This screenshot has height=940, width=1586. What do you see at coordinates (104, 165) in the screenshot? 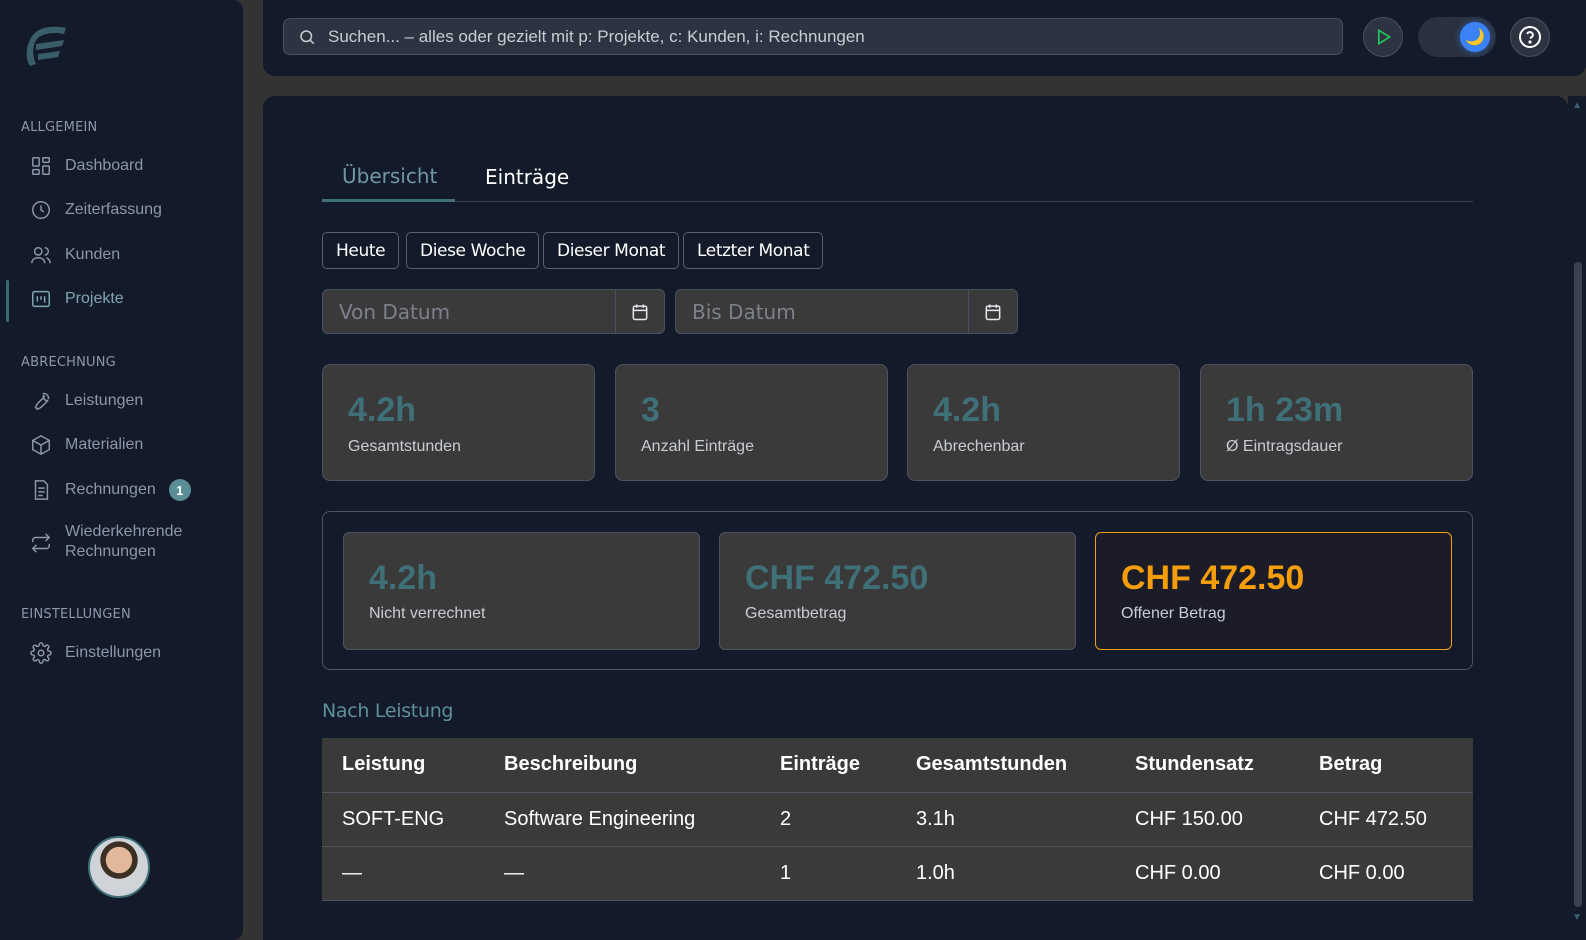
I see `sidebar-item-label: Dashboard` at bounding box center [104, 165].